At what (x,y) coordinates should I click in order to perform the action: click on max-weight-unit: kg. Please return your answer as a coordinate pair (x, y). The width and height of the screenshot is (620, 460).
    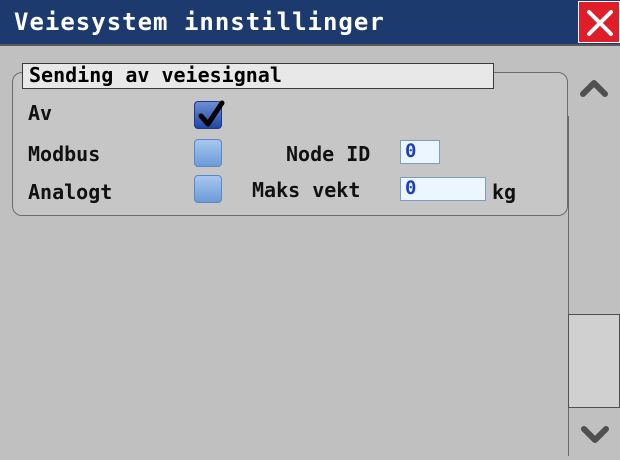
    Looking at the image, I should click on (504, 192).